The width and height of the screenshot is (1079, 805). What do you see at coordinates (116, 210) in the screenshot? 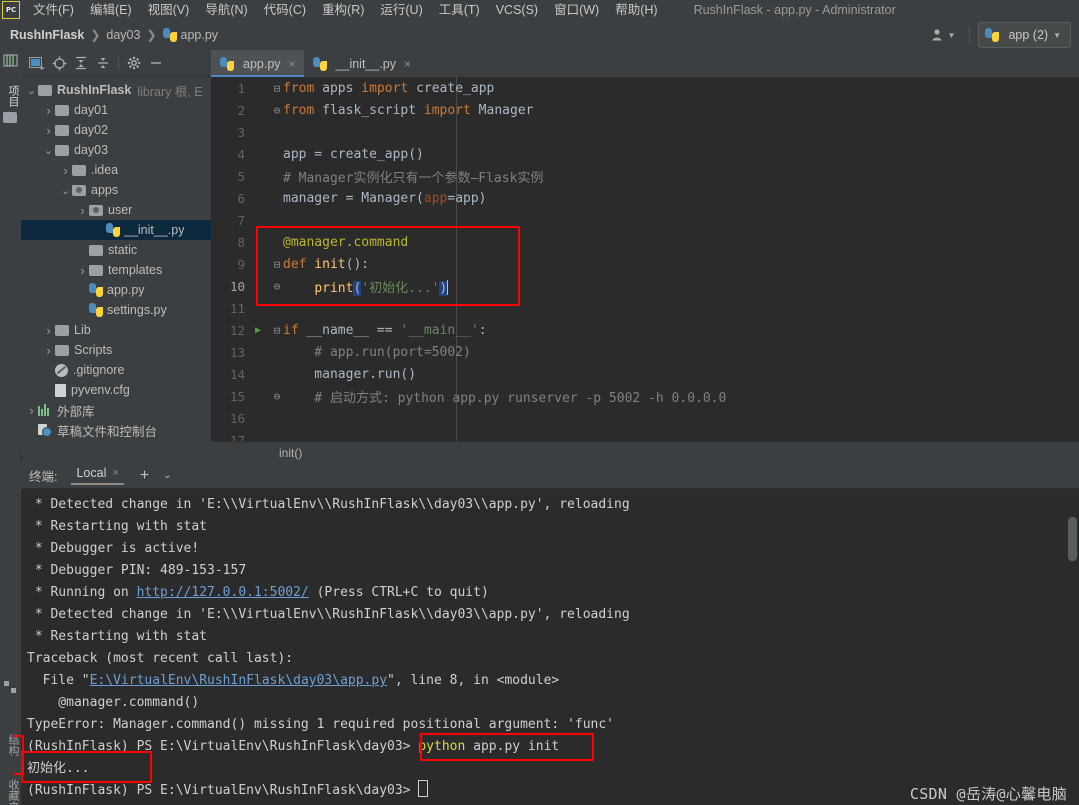
I see `tree-node-user: › user` at bounding box center [116, 210].